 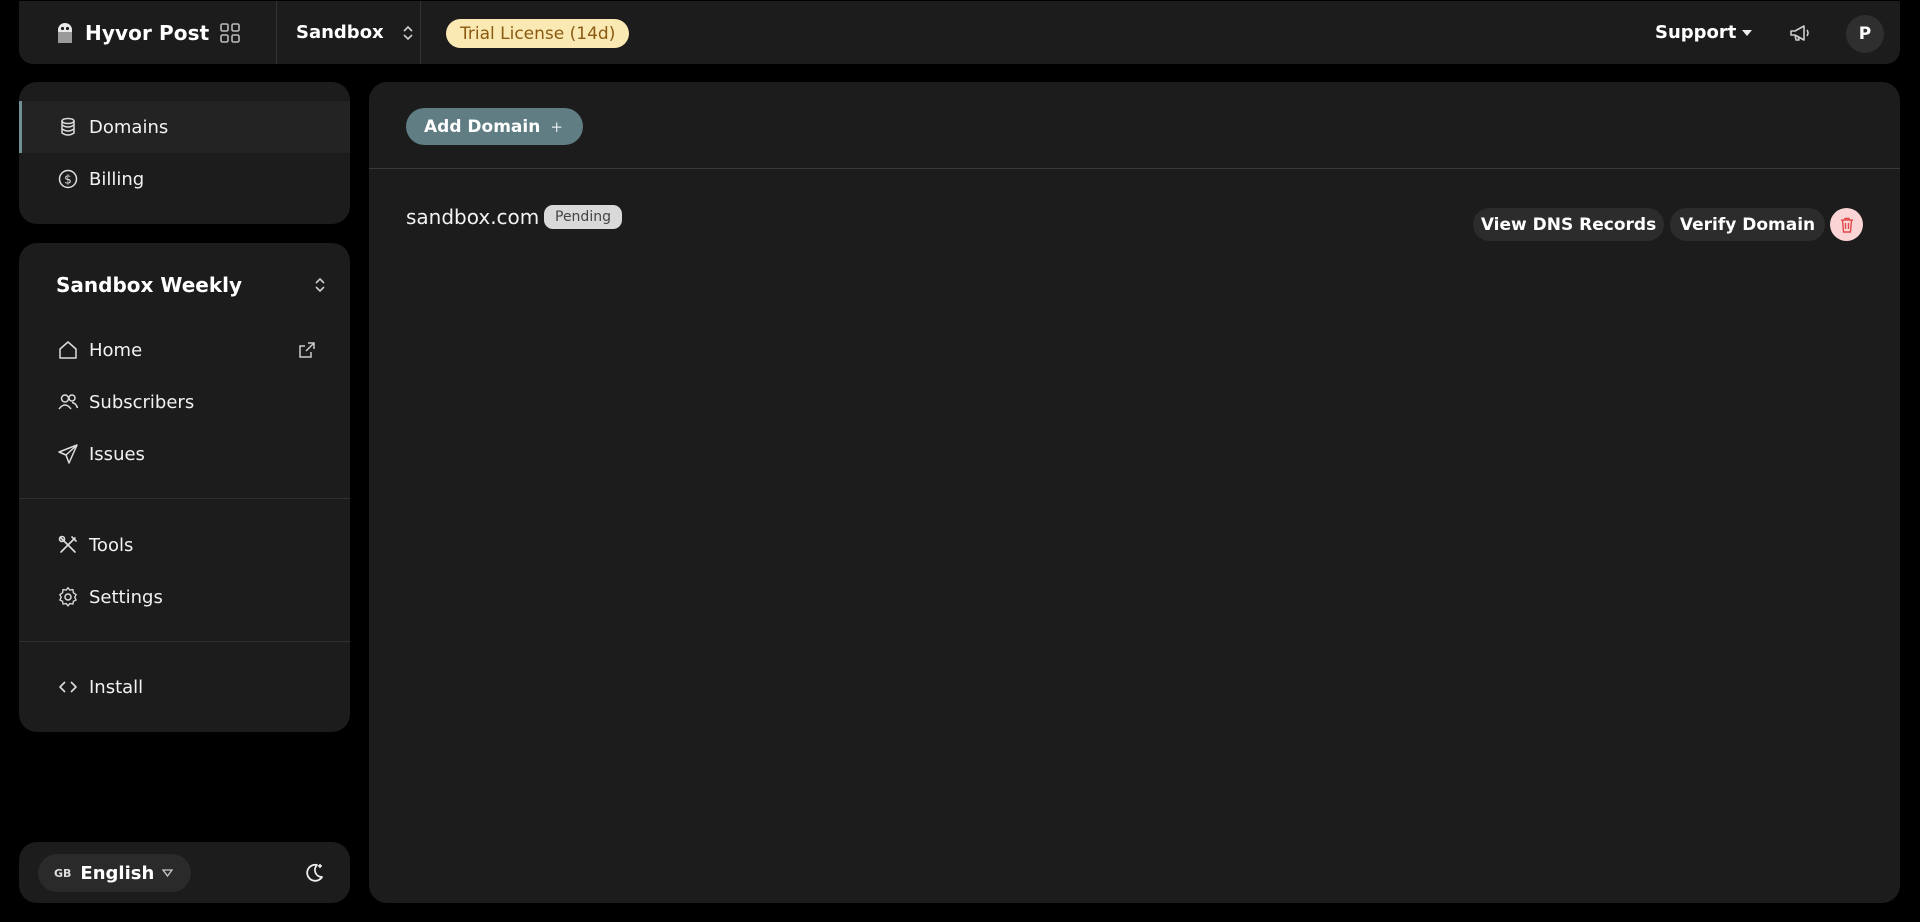 I want to click on newsletter-name: Sandbox Weekly, so click(x=149, y=285).